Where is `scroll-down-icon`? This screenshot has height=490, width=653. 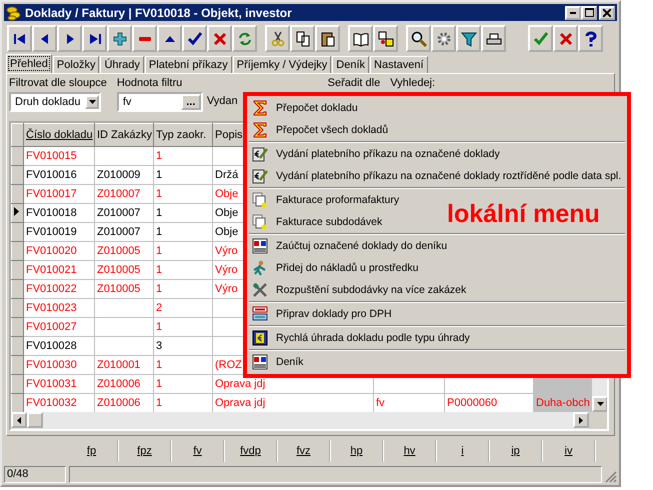 scroll-down-icon is located at coordinates (599, 404).